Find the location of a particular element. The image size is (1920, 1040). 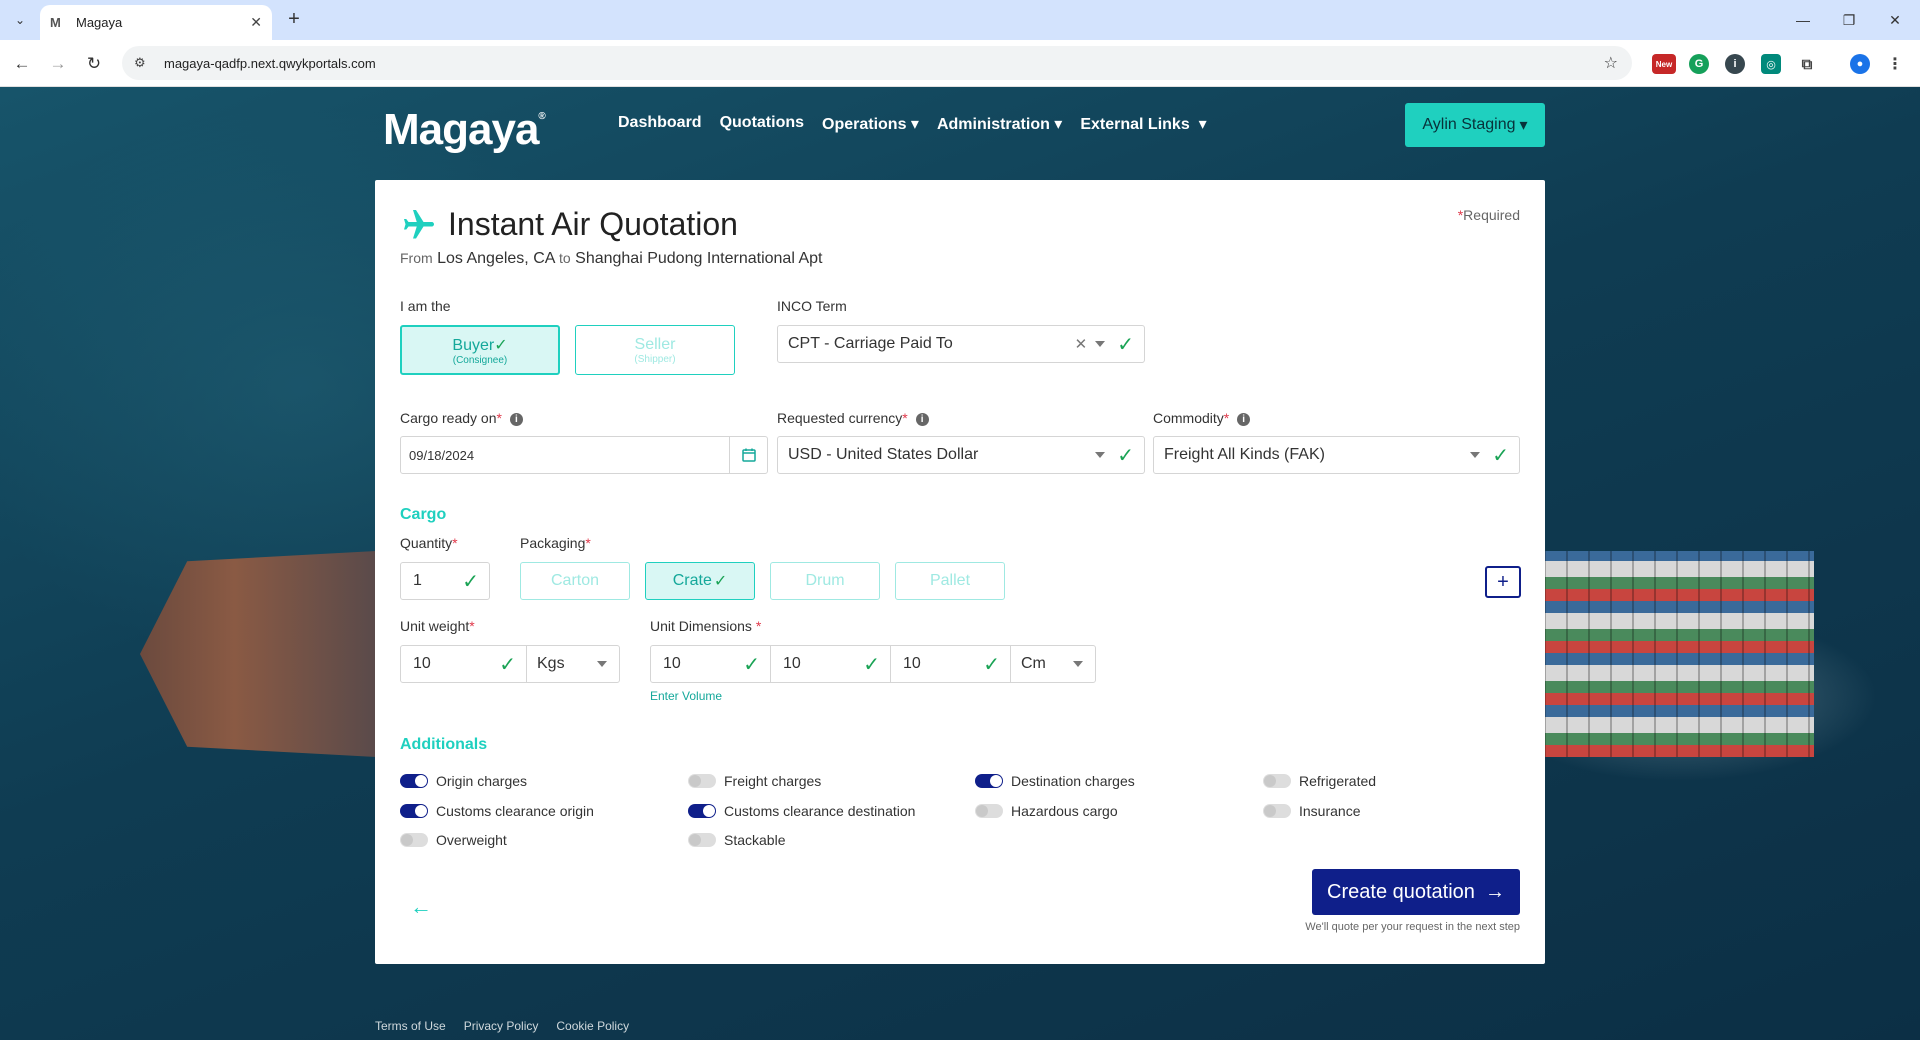

browser-tab: M Magaya ✕ is located at coordinates (156, 22).